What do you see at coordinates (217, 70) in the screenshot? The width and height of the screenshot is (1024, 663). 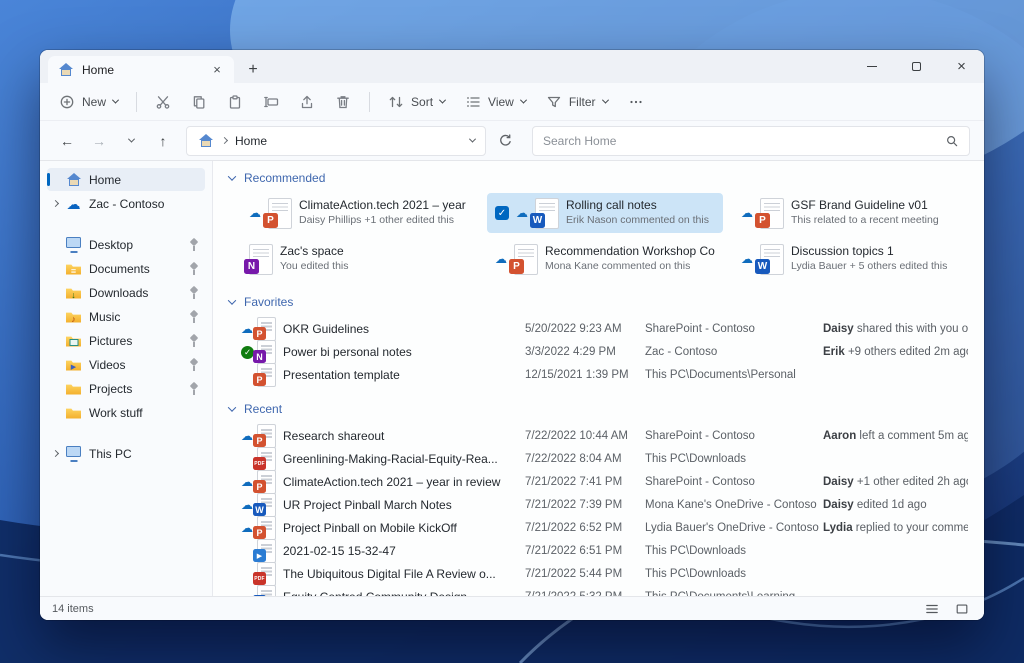 I see `tab-close-icon` at bounding box center [217, 70].